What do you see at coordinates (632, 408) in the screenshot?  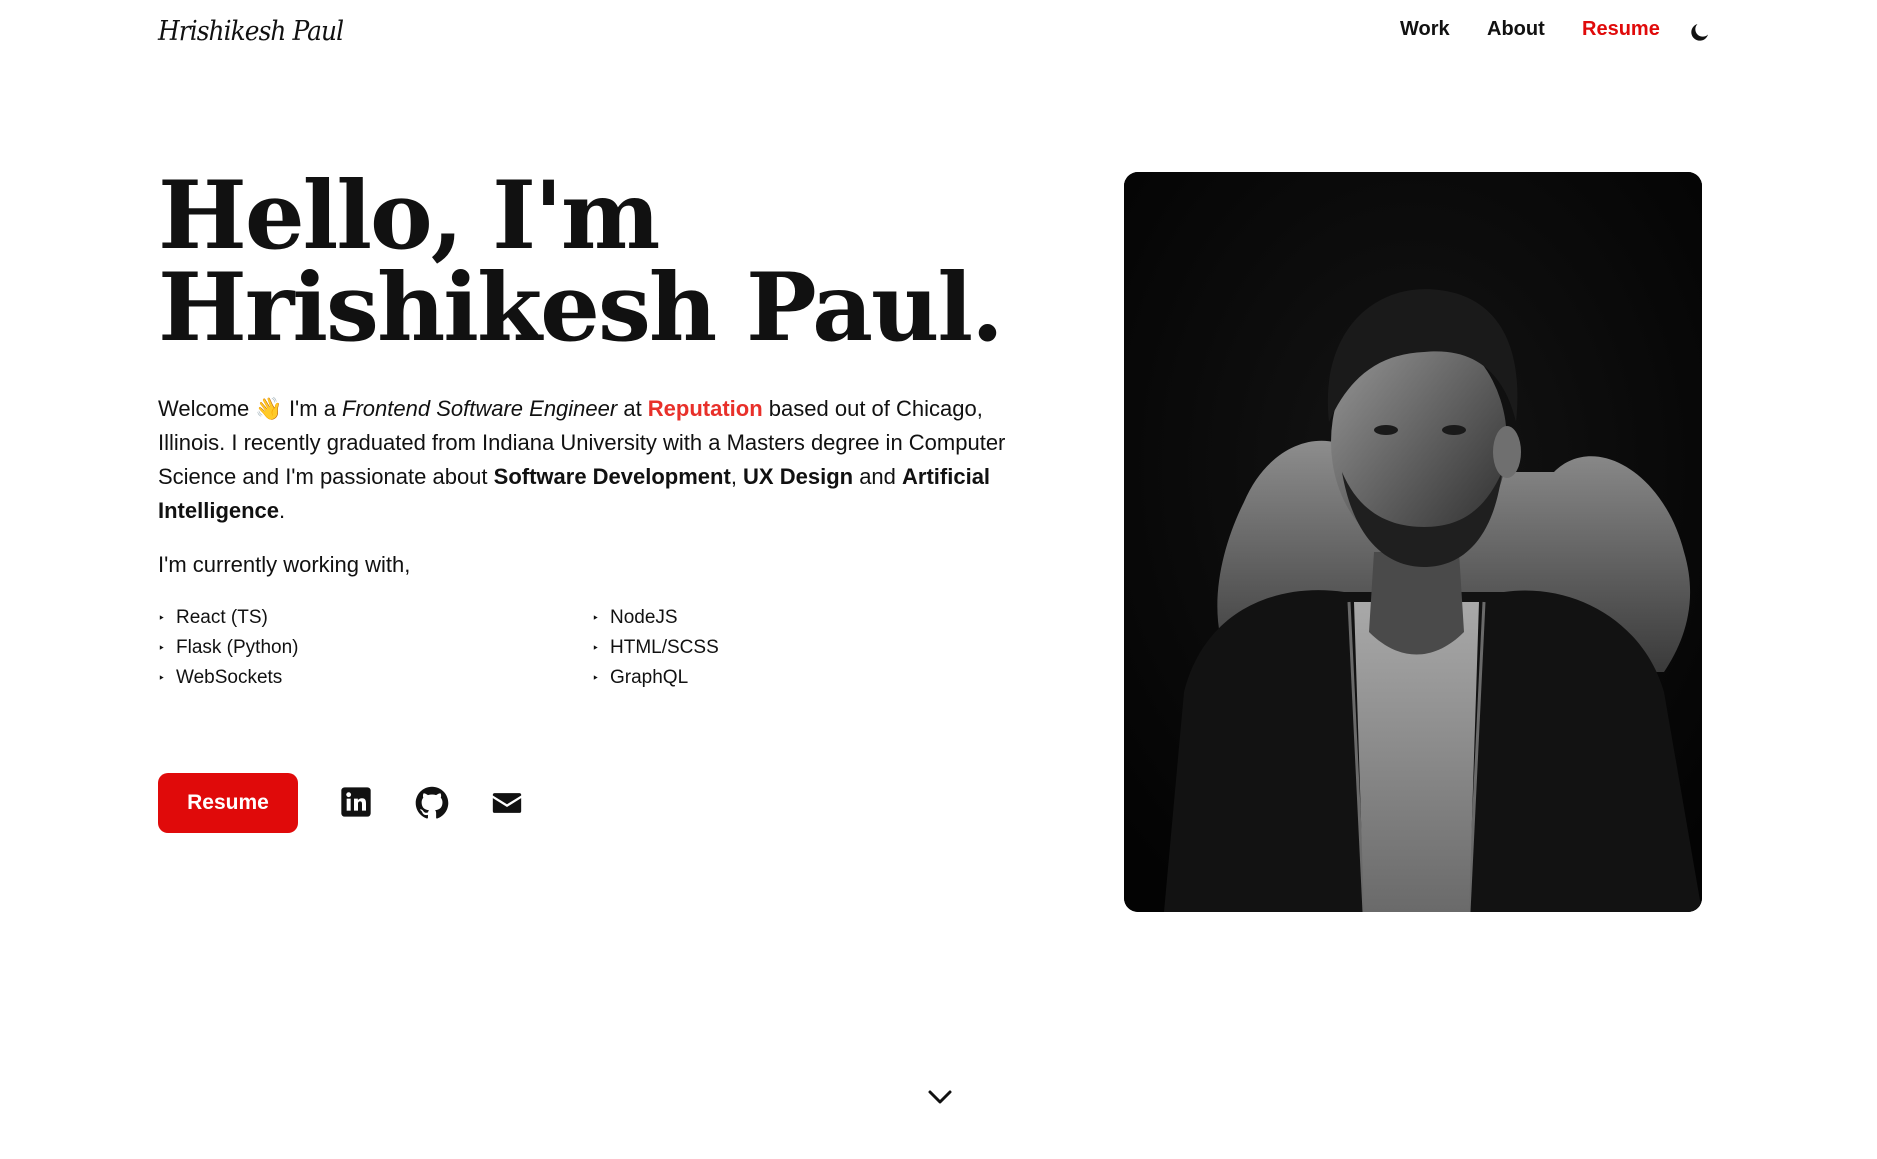 I see `intro-at: at` at bounding box center [632, 408].